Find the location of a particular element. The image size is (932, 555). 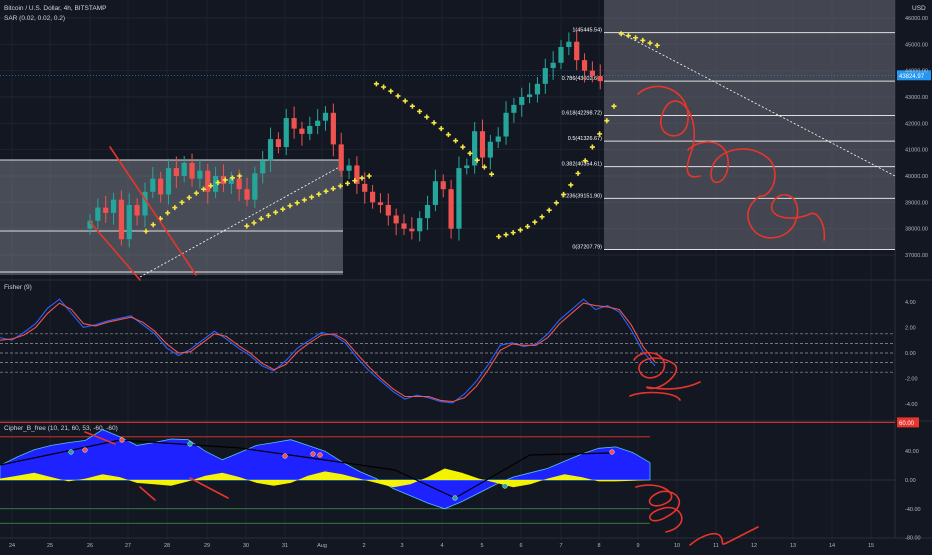

cipher-axis-label: -80.00 is located at coordinates (913, 539).